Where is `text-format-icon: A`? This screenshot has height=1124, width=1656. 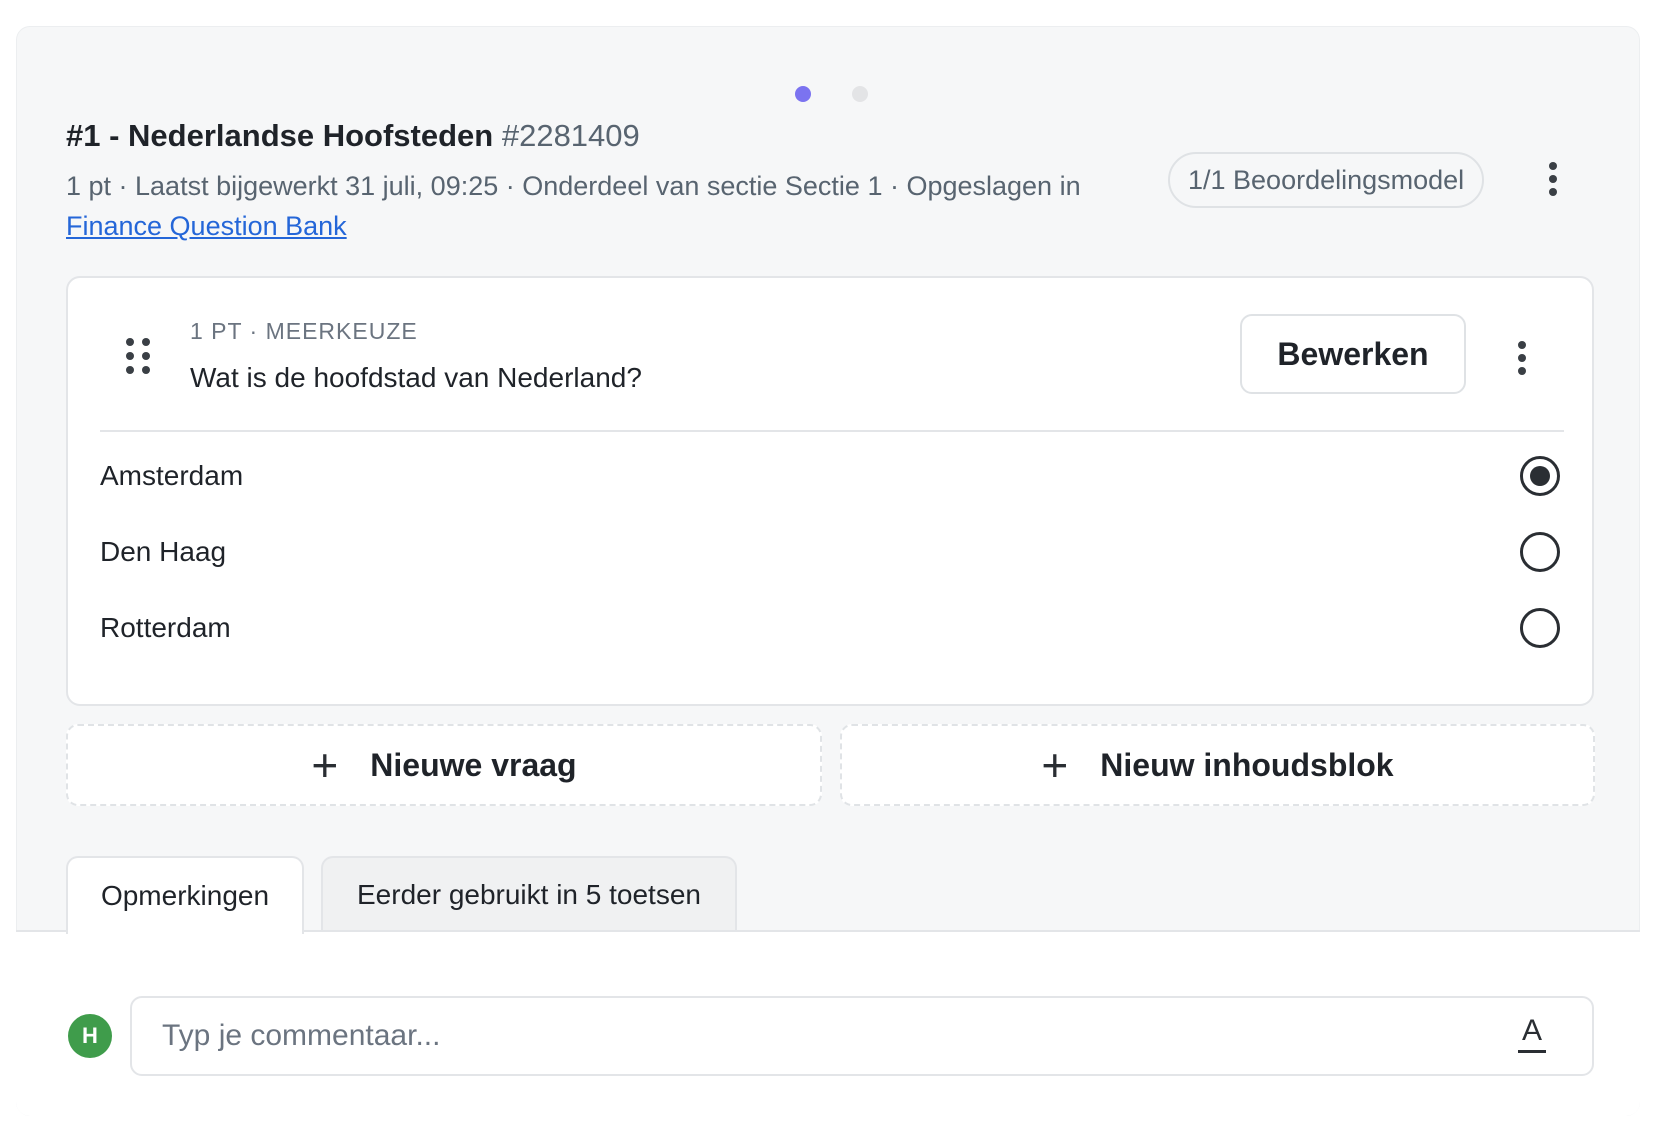
text-format-icon: A is located at coordinates (1532, 1036).